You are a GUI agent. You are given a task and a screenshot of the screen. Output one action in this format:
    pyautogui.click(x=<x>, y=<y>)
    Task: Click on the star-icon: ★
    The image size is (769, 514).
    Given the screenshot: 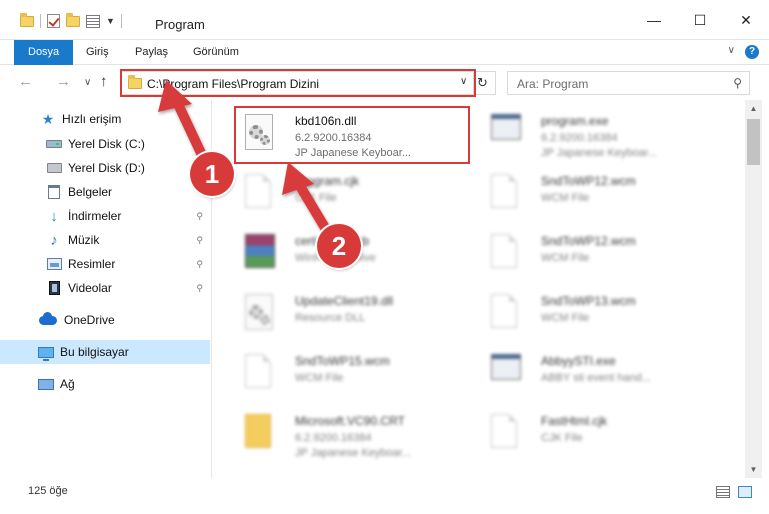 What is the action you would take?
    pyautogui.click(x=48, y=118)
    